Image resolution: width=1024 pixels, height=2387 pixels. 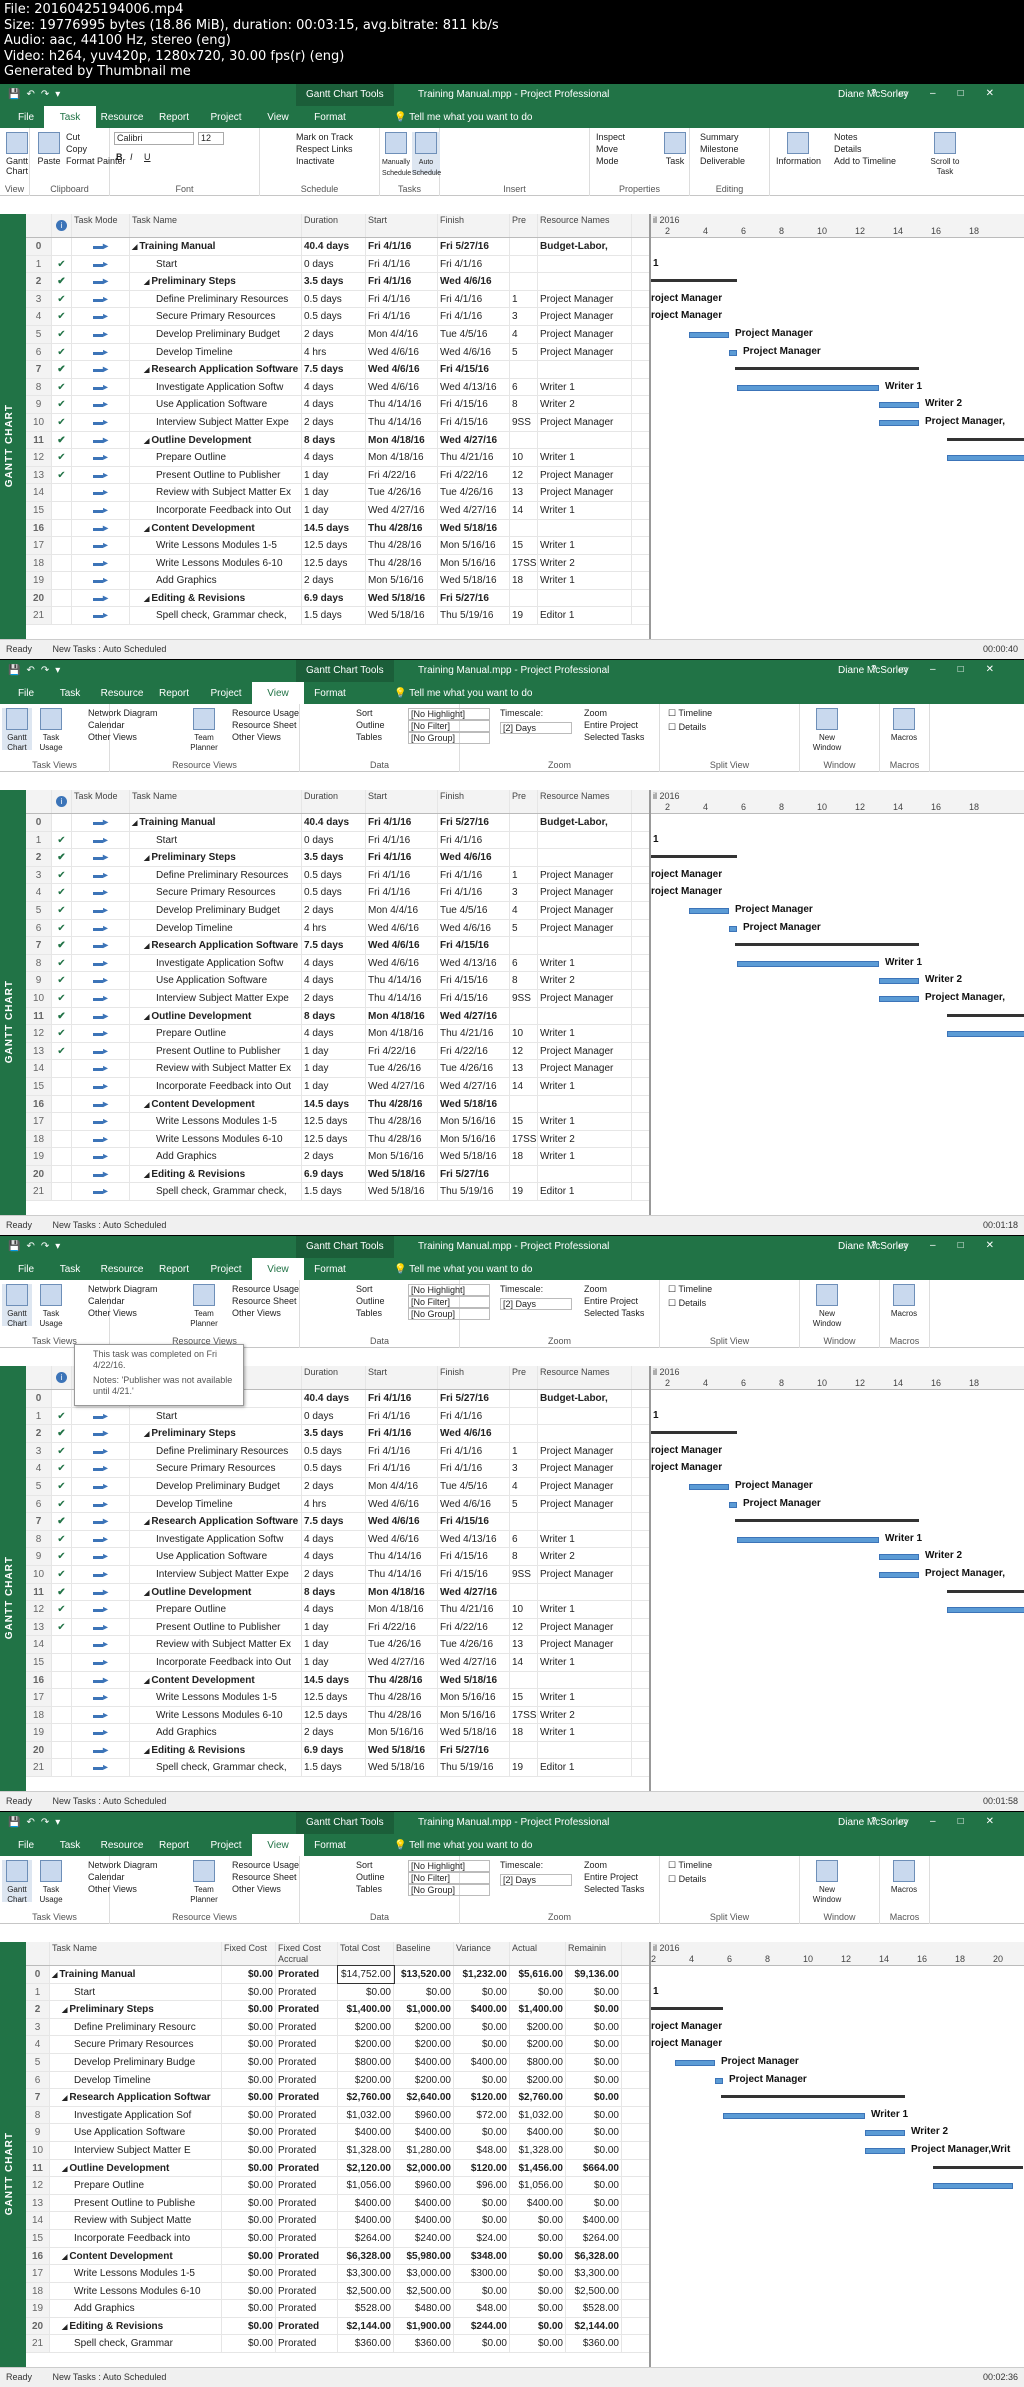 What do you see at coordinates (38, 2009) in the screenshot?
I see `row-id: 2` at bounding box center [38, 2009].